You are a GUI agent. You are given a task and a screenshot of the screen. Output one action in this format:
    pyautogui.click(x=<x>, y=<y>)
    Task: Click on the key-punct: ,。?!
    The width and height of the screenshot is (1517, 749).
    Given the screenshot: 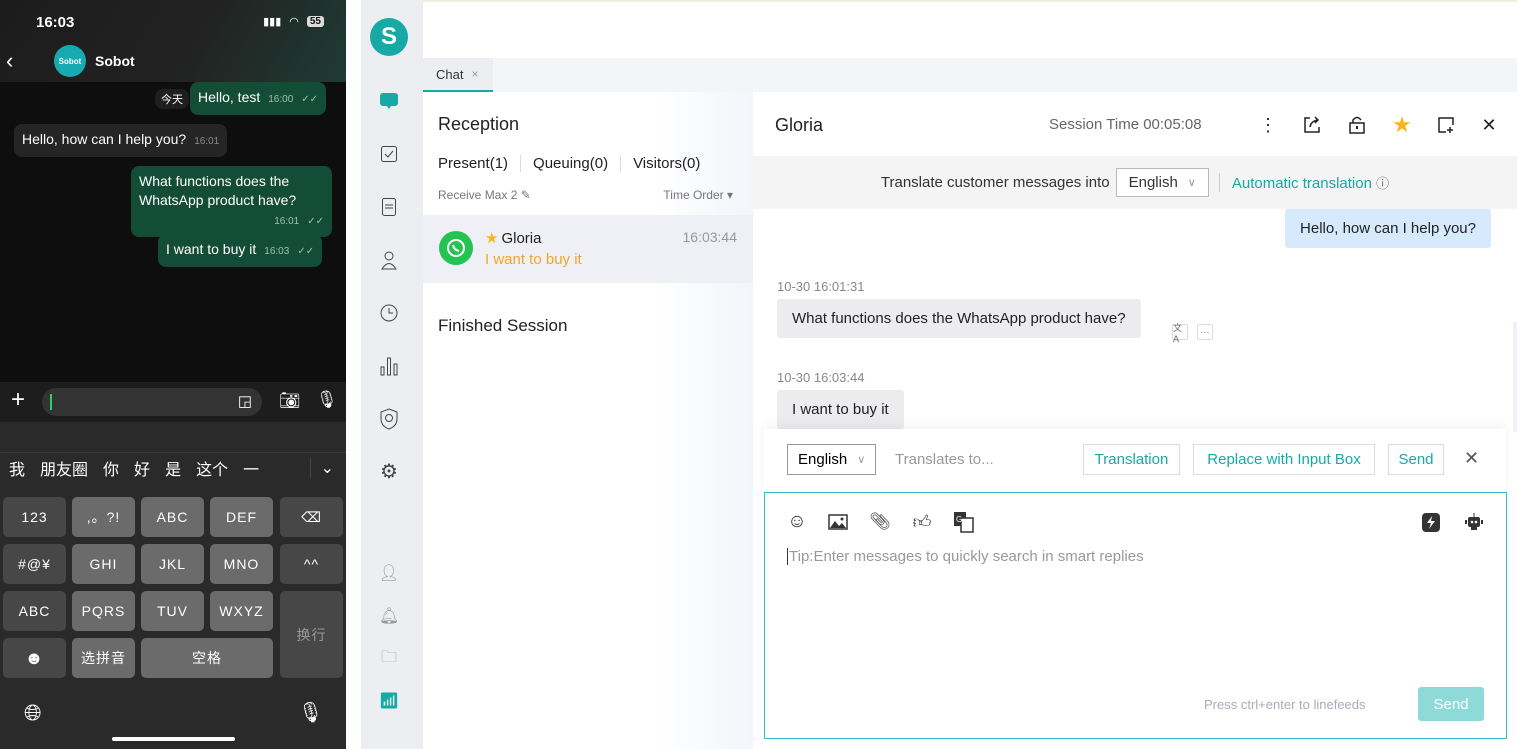 What is the action you would take?
    pyautogui.click(x=103, y=517)
    